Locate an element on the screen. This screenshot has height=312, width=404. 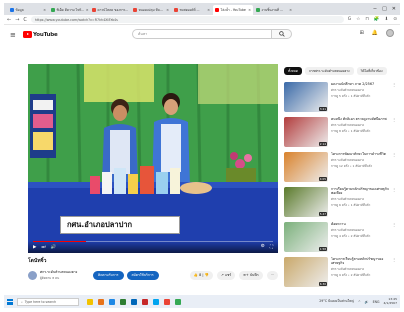
hamburger-menu-icon: ≡ is located at coordinates (15, 35).